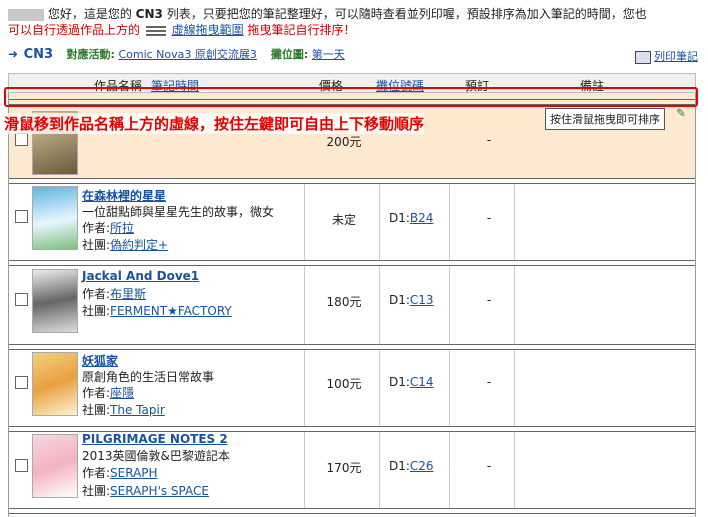 Image resolution: width=708 pixels, height=517 pixels. I want to click on price: 200元, so click(344, 142).